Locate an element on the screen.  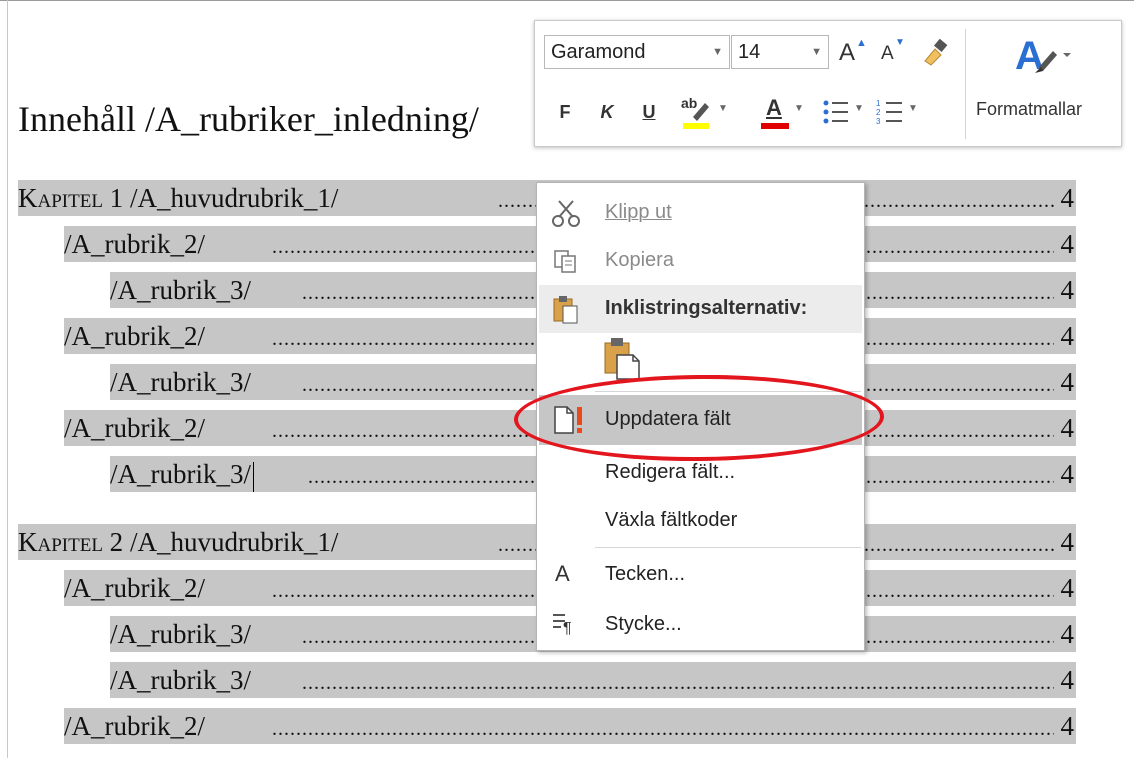
shrink-font-button: A ▼ is located at coordinates (890, 52).